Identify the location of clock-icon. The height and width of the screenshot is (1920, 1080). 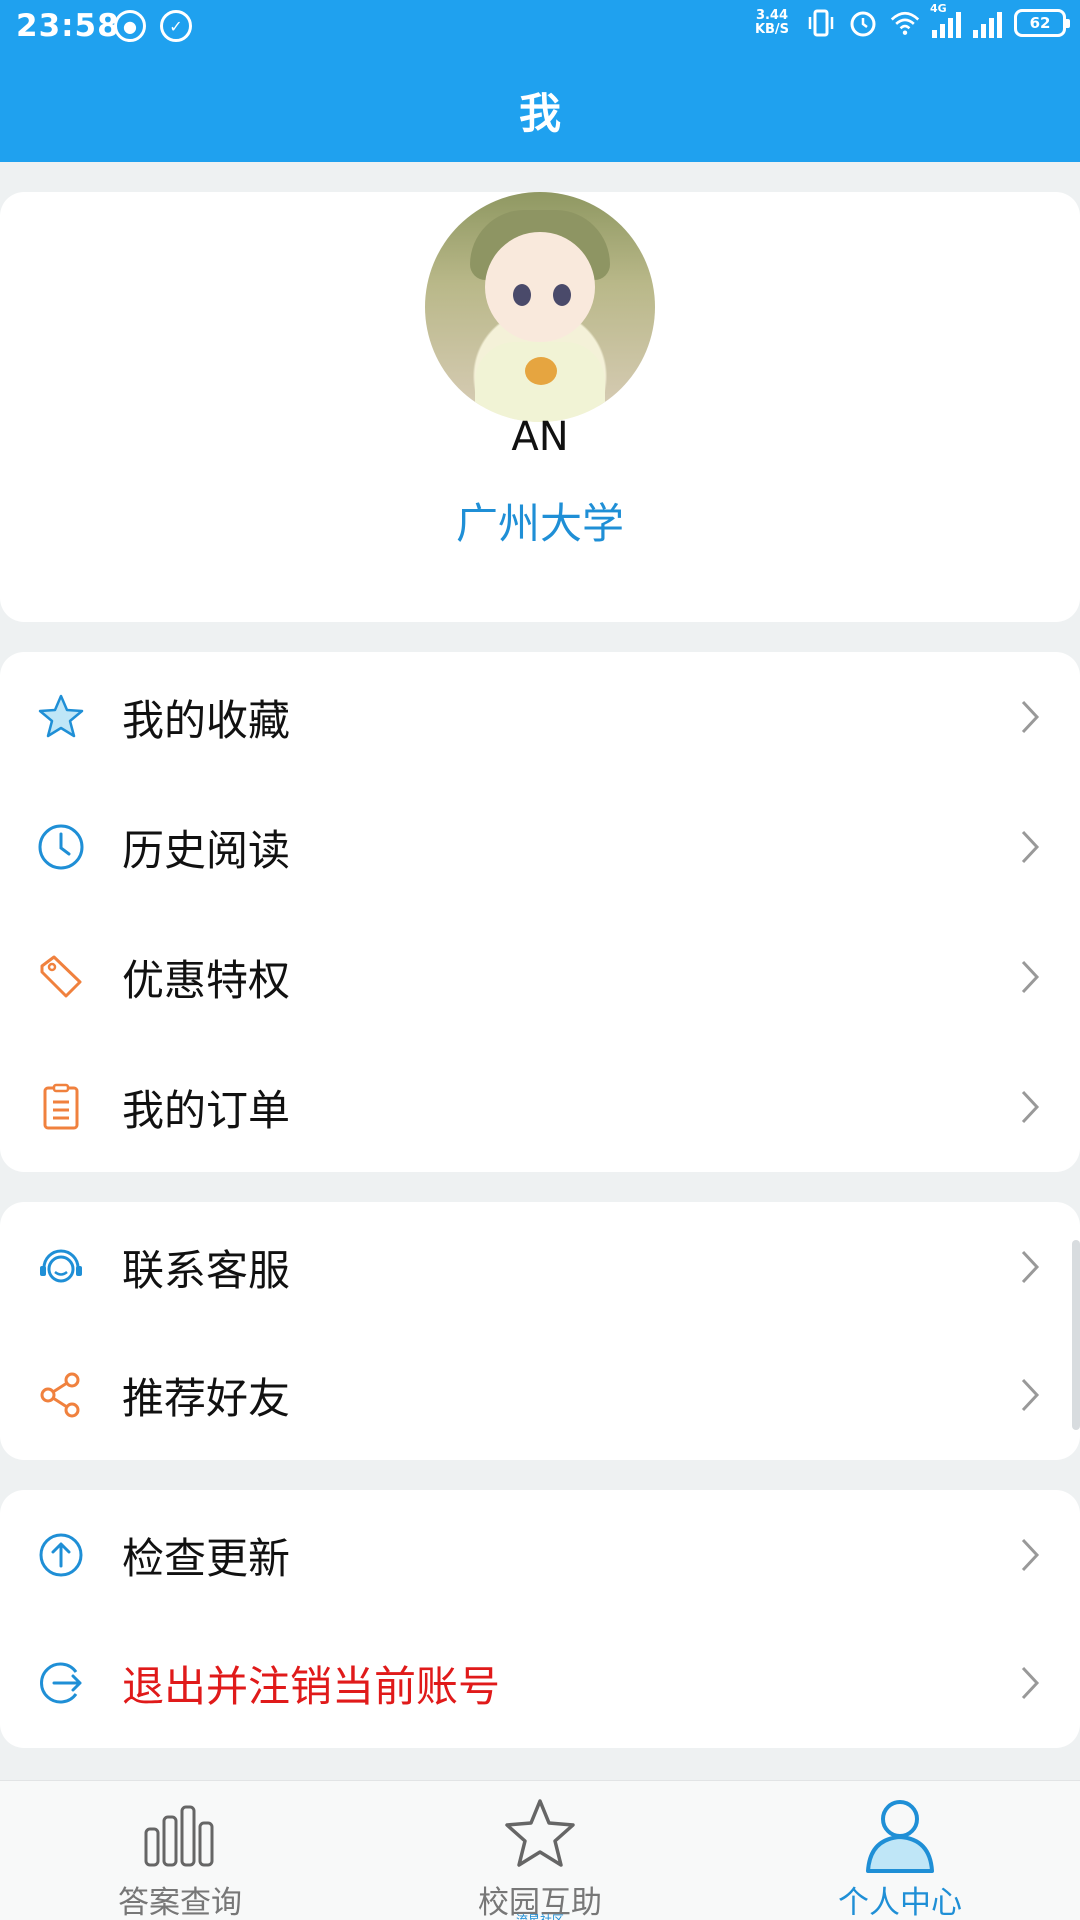
(61, 847).